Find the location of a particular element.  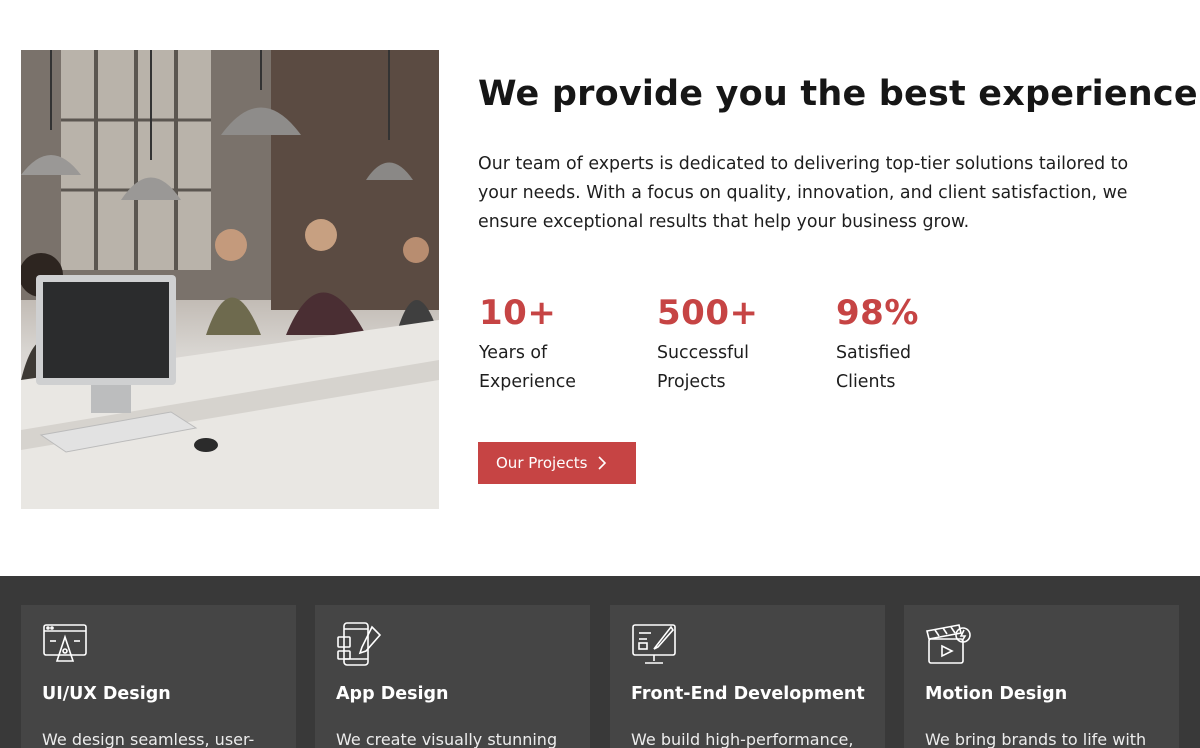

service-title: UI/UX Design is located at coordinates (106, 694).